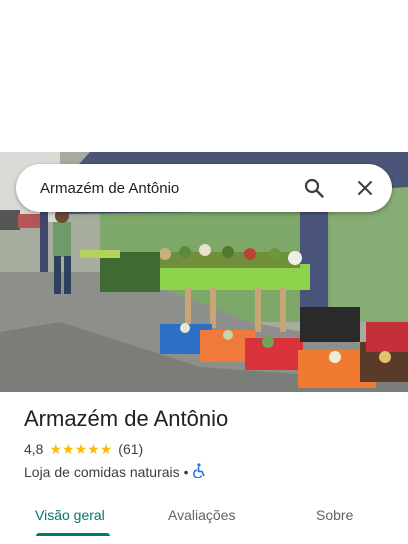 The image size is (408, 544). What do you see at coordinates (34, 449) in the screenshot?
I see `rating-value: 4,8` at bounding box center [34, 449].